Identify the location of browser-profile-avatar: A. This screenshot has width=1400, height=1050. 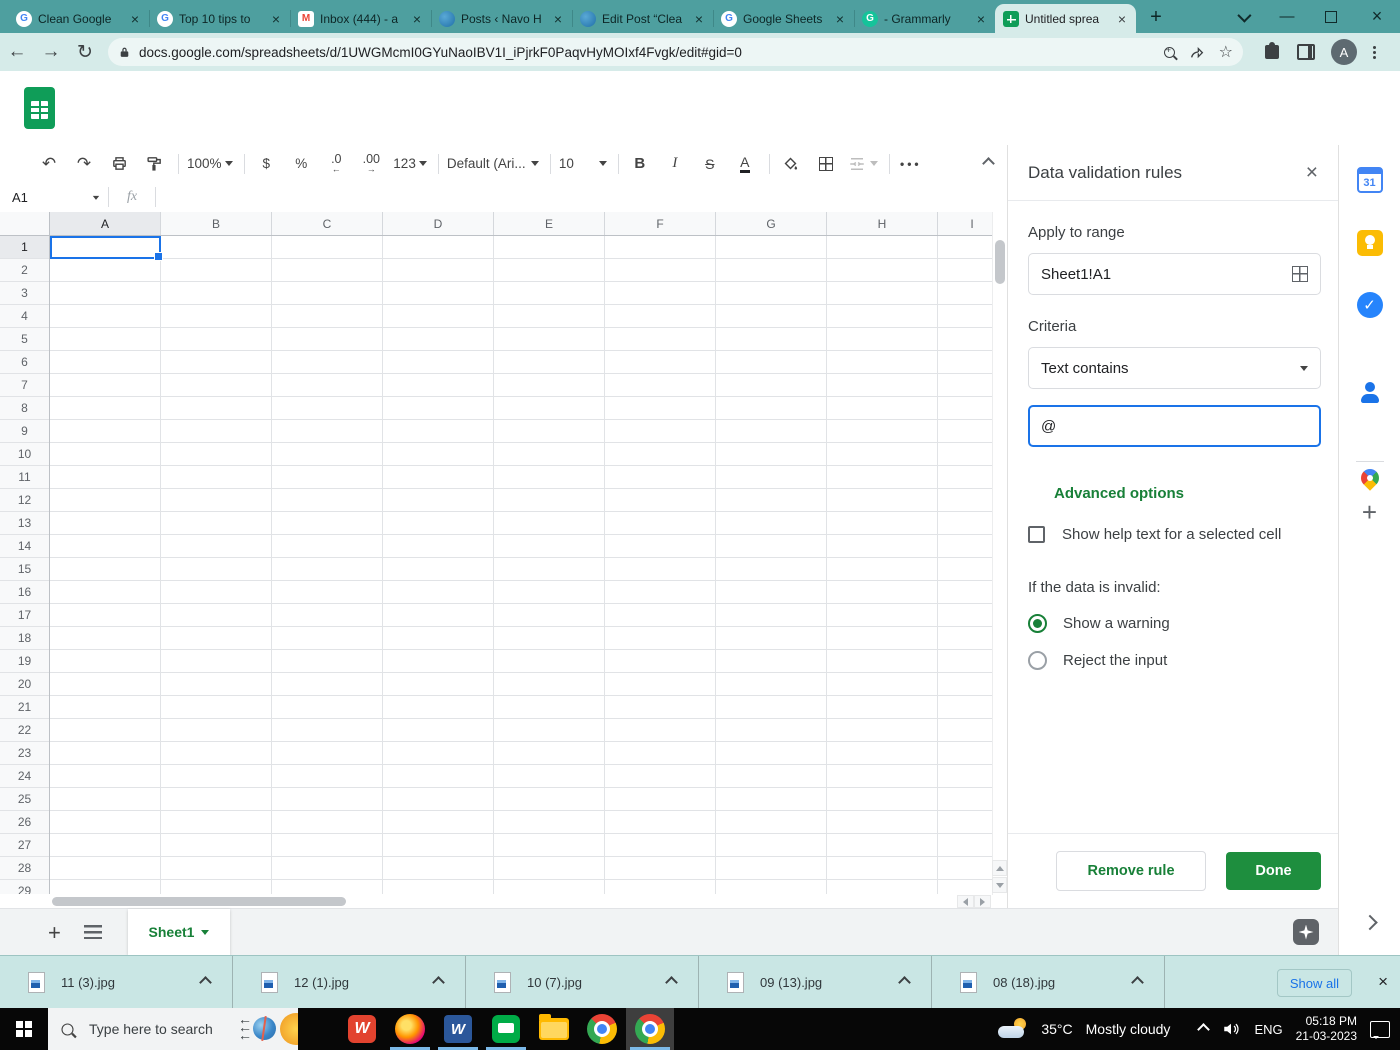
(1344, 52).